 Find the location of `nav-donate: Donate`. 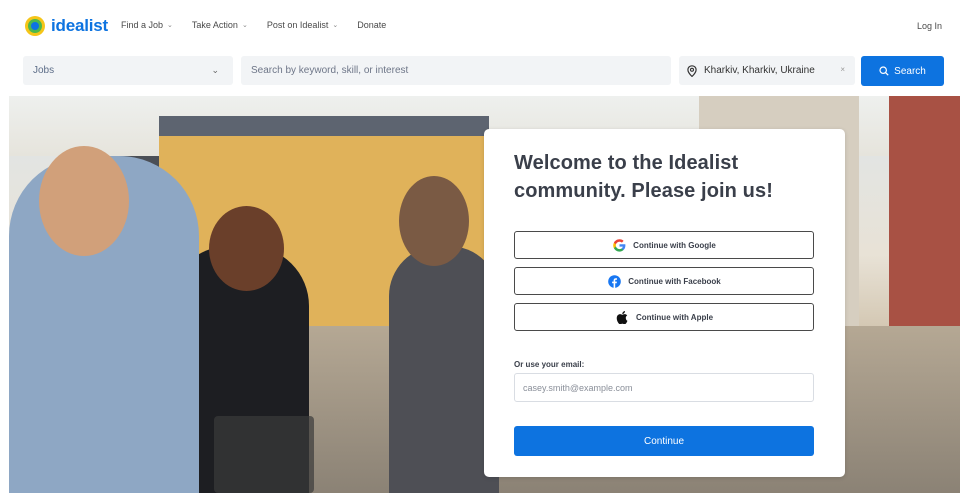

nav-donate: Donate is located at coordinates (371, 25).